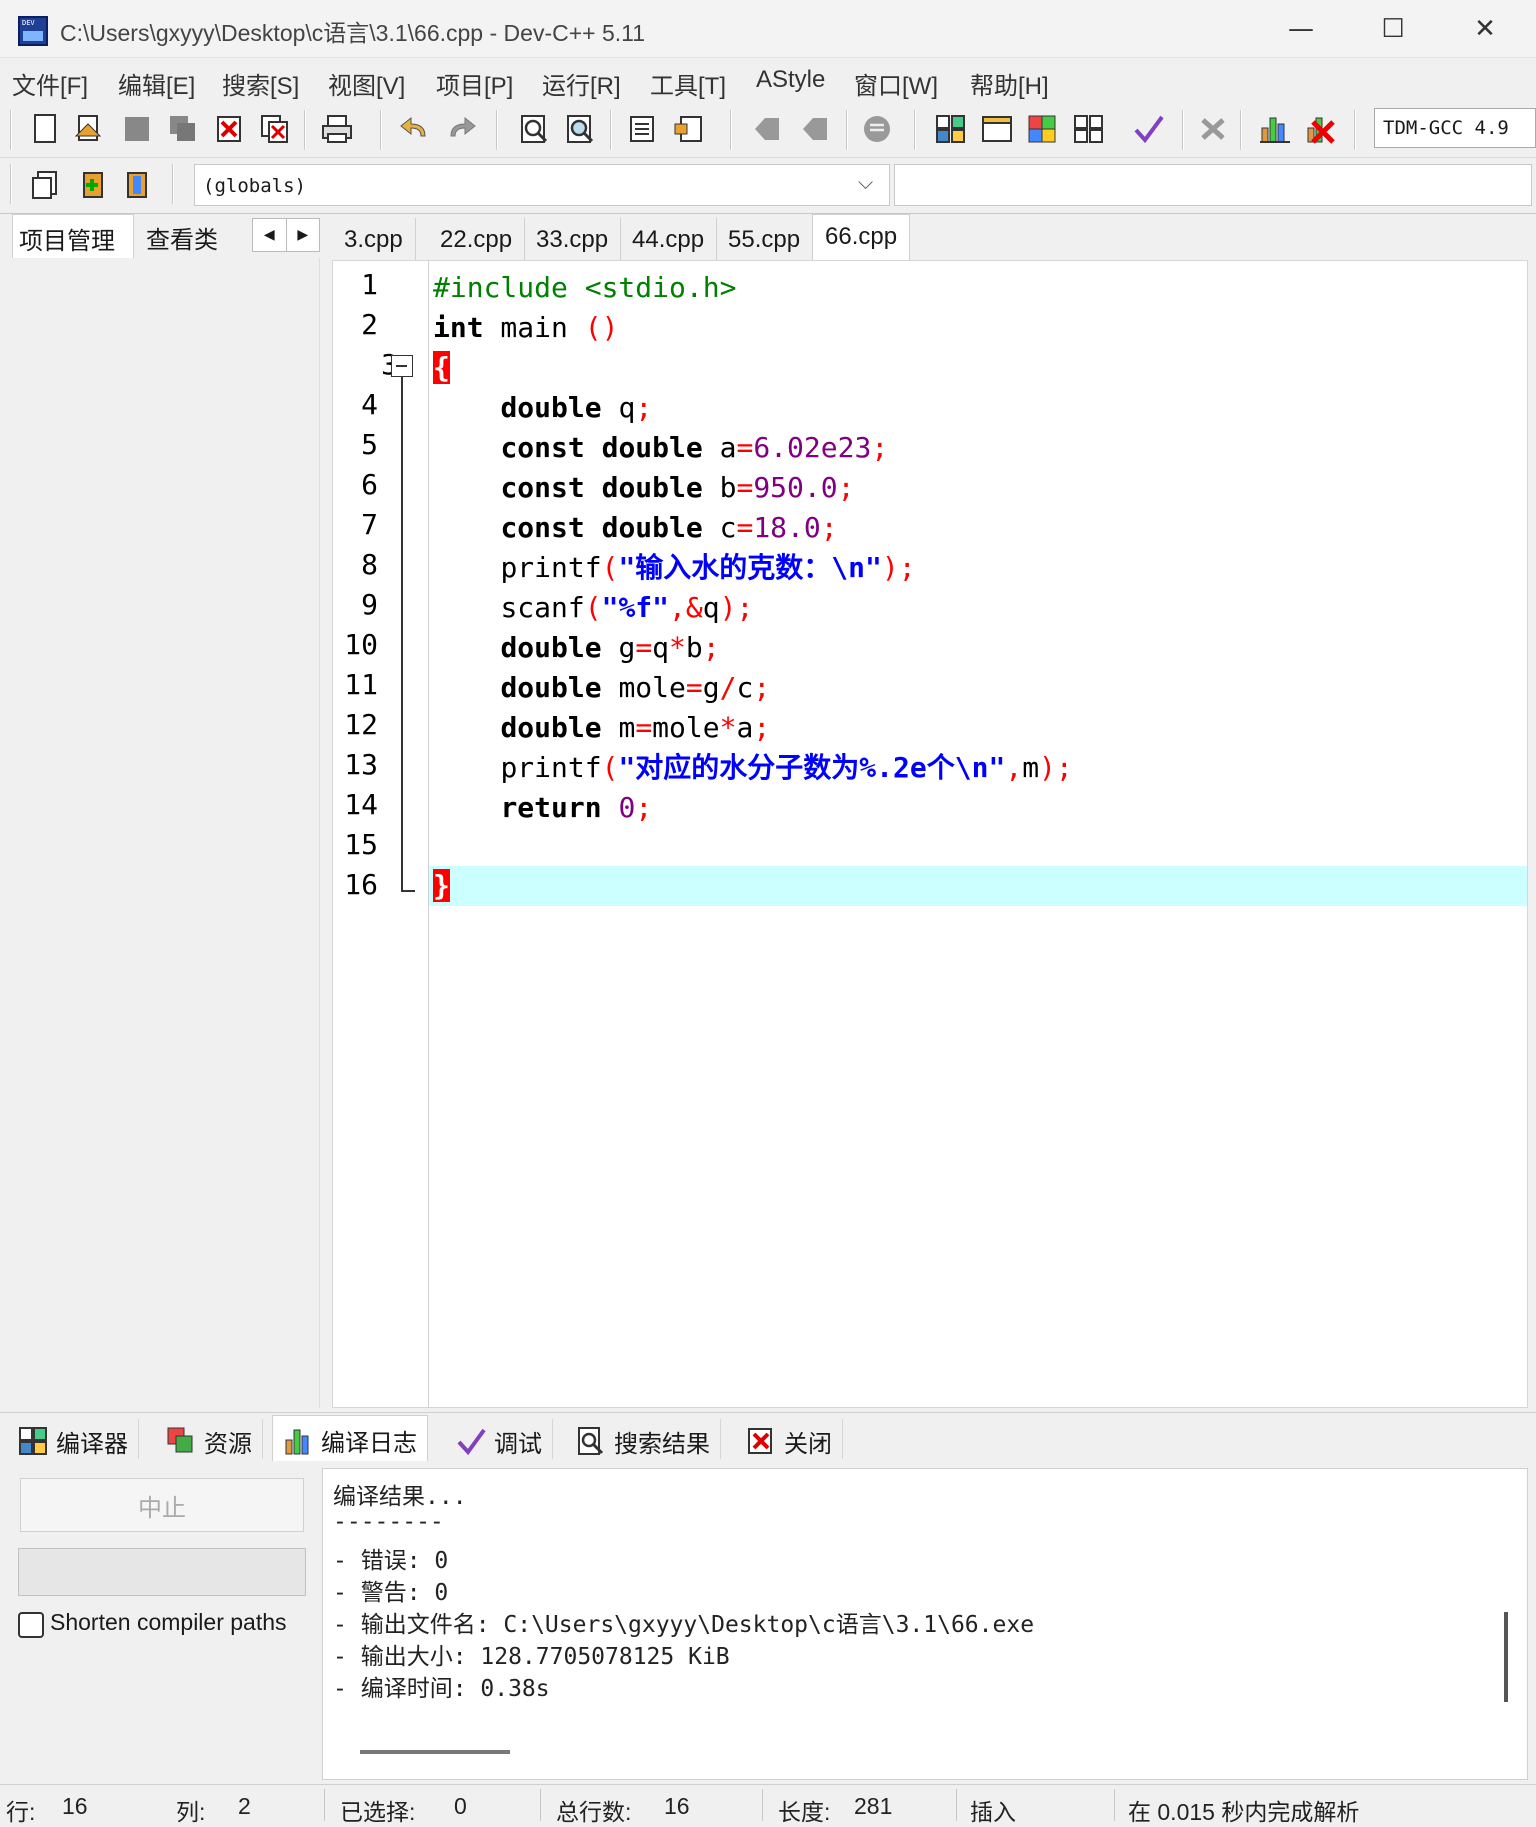 The width and height of the screenshot is (1536, 1827). What do you see at coordinates (786, 767) in the screenshot?
I see `code-line-13: printf("对应的水分子数为%.2e个\n",m);` at bounding box center [786, 767].